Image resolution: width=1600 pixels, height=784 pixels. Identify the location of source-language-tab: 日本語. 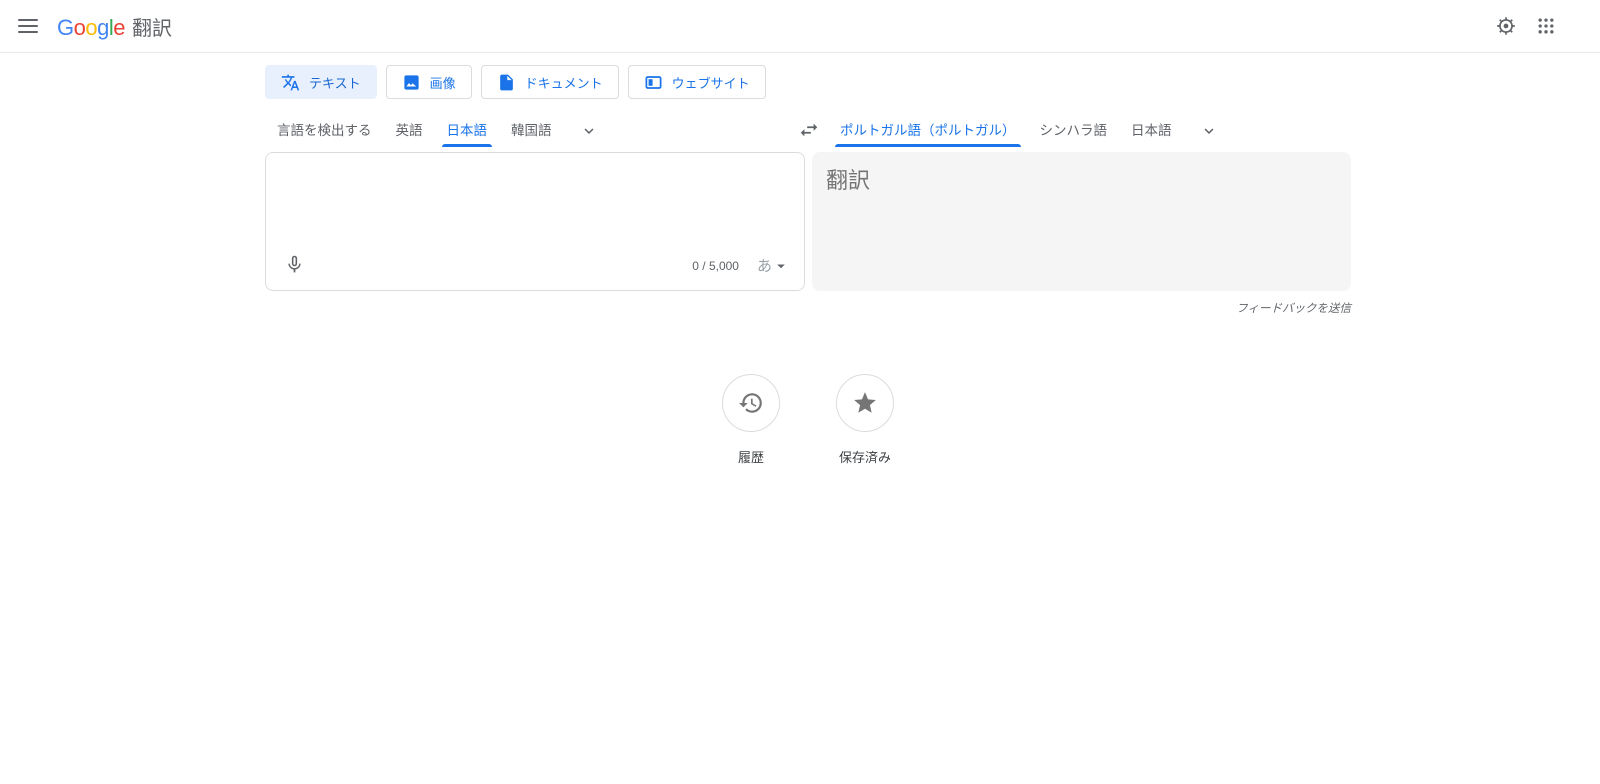
(467, 130).